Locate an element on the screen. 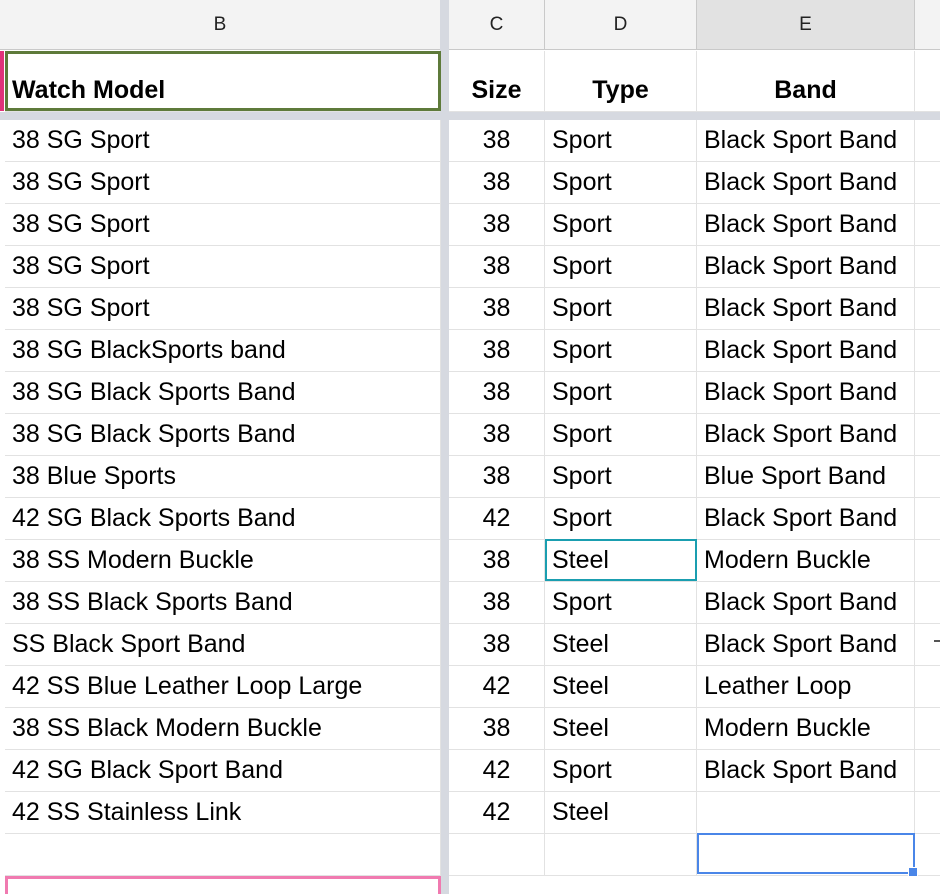 Image resolution: width=940 pixels, height=894 pixels. cell-type is located at coordinates (621, 855).